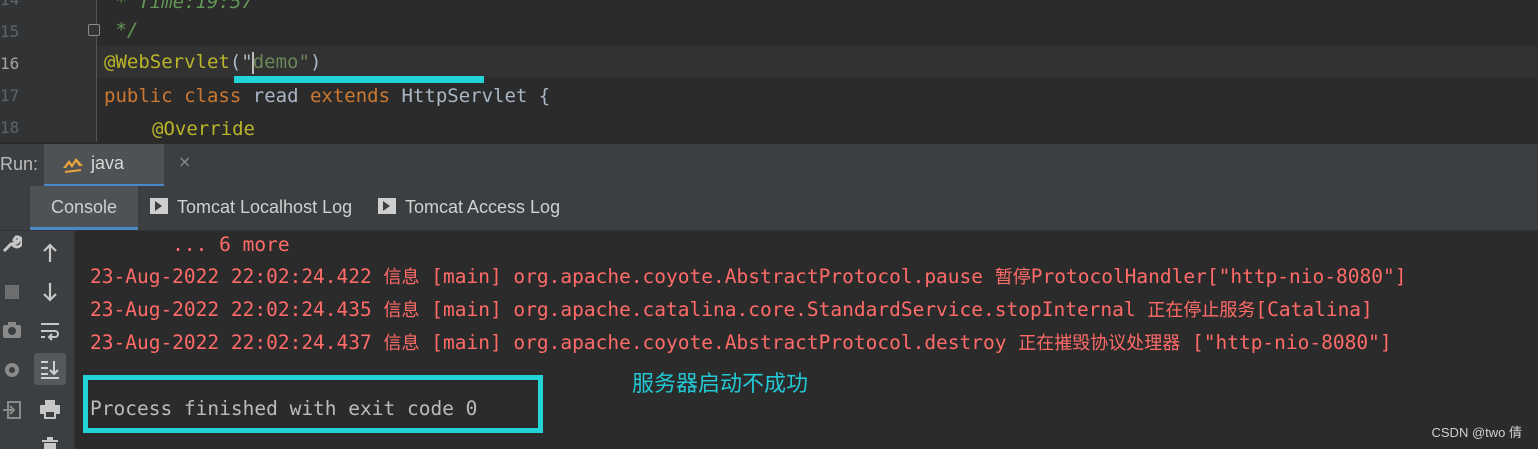 The width and height of the screenshot is (1538, 449). I want to click on print-icon, so click(50, 409).